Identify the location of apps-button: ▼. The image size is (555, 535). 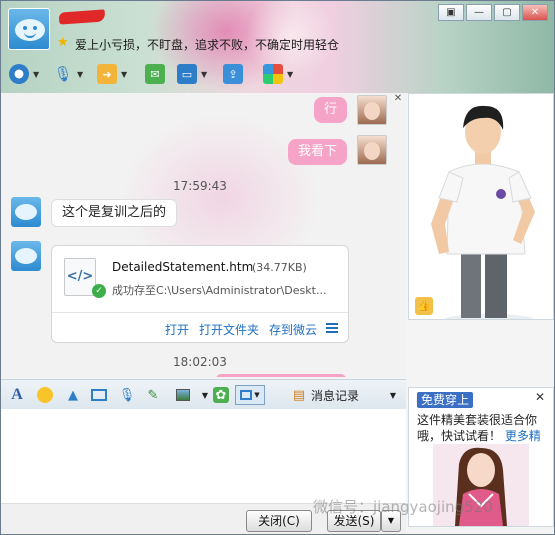
(278, 74).